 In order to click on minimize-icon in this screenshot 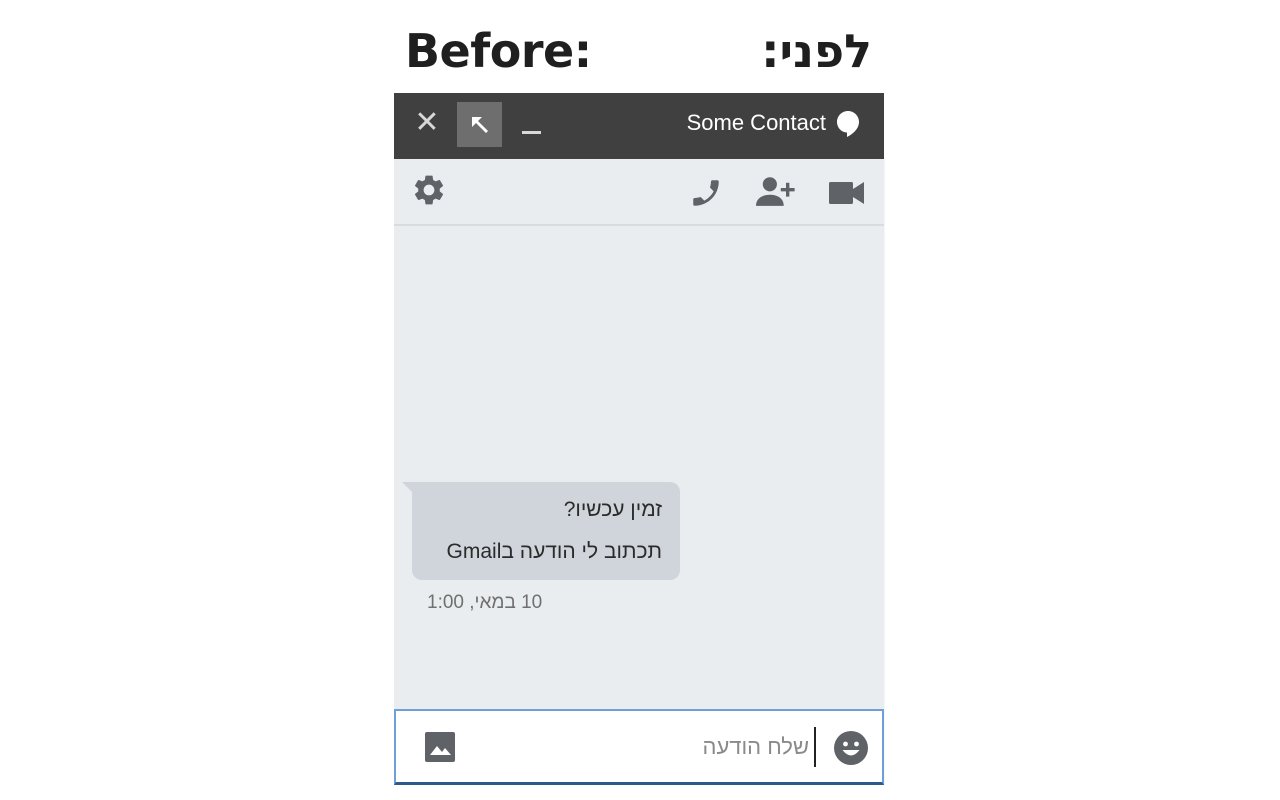, I will do `click(531, 132)`.